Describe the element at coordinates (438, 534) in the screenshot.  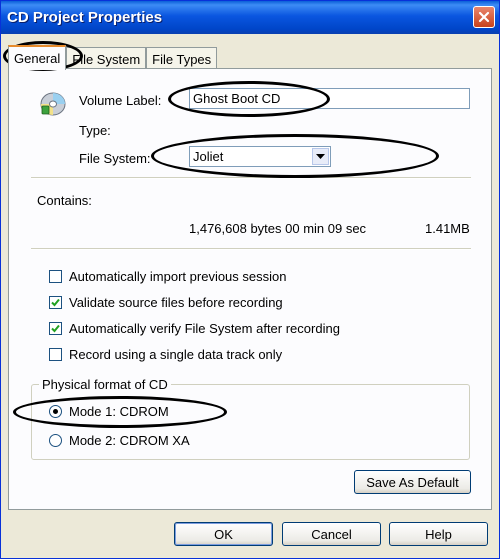
I see `help-button: Help` at that location.